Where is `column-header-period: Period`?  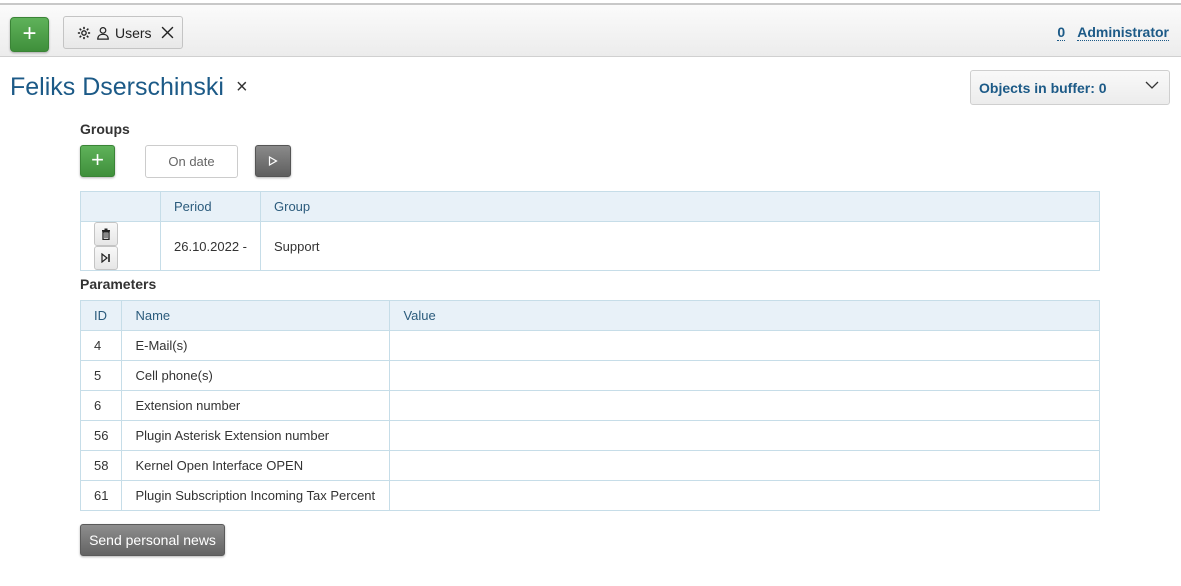 column-header-period: Period is located at coordinates (210, 206).